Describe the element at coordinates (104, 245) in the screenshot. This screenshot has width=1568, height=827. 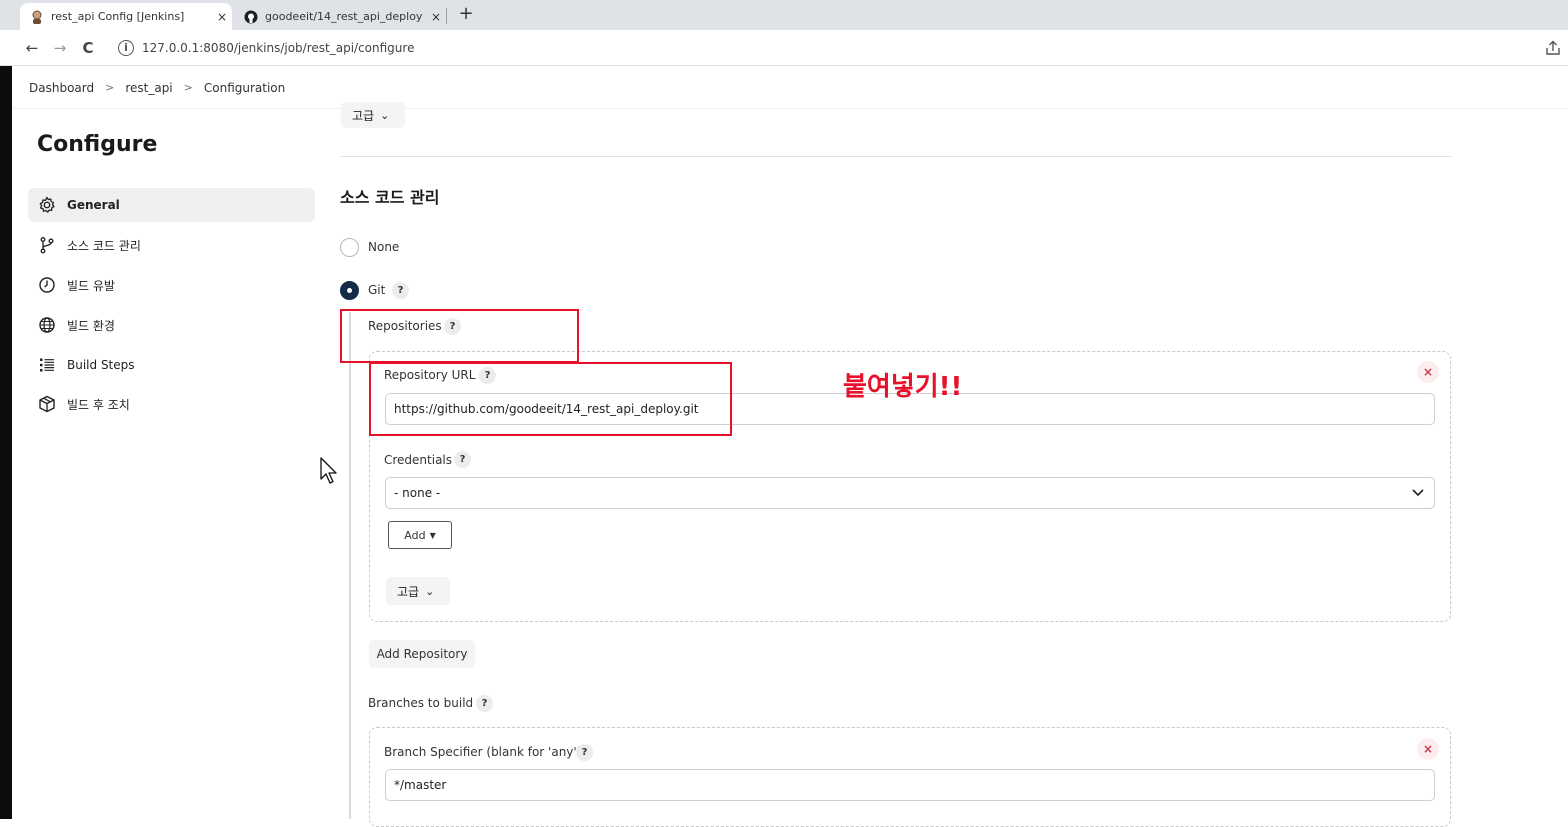
I see `sidebar-item-label: 소스 코드 관리` at that location.